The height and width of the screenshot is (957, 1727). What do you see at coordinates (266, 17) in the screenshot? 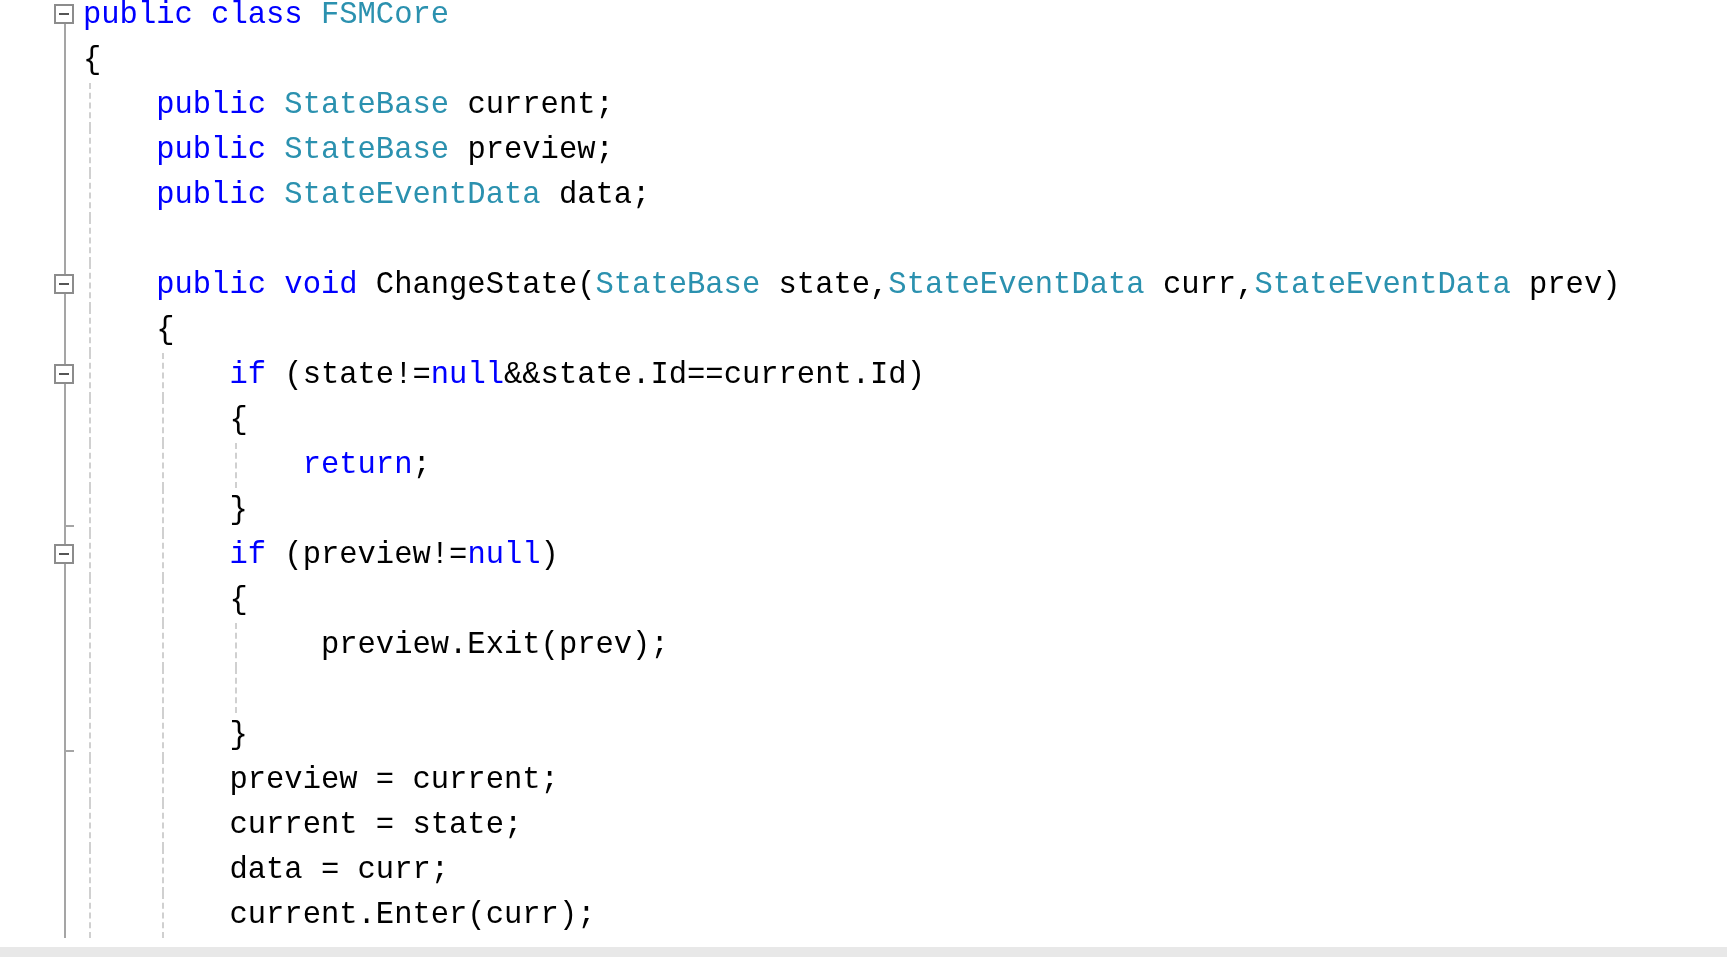
I see `code-line: public class FSMCore` at bounding box center [266, 17].